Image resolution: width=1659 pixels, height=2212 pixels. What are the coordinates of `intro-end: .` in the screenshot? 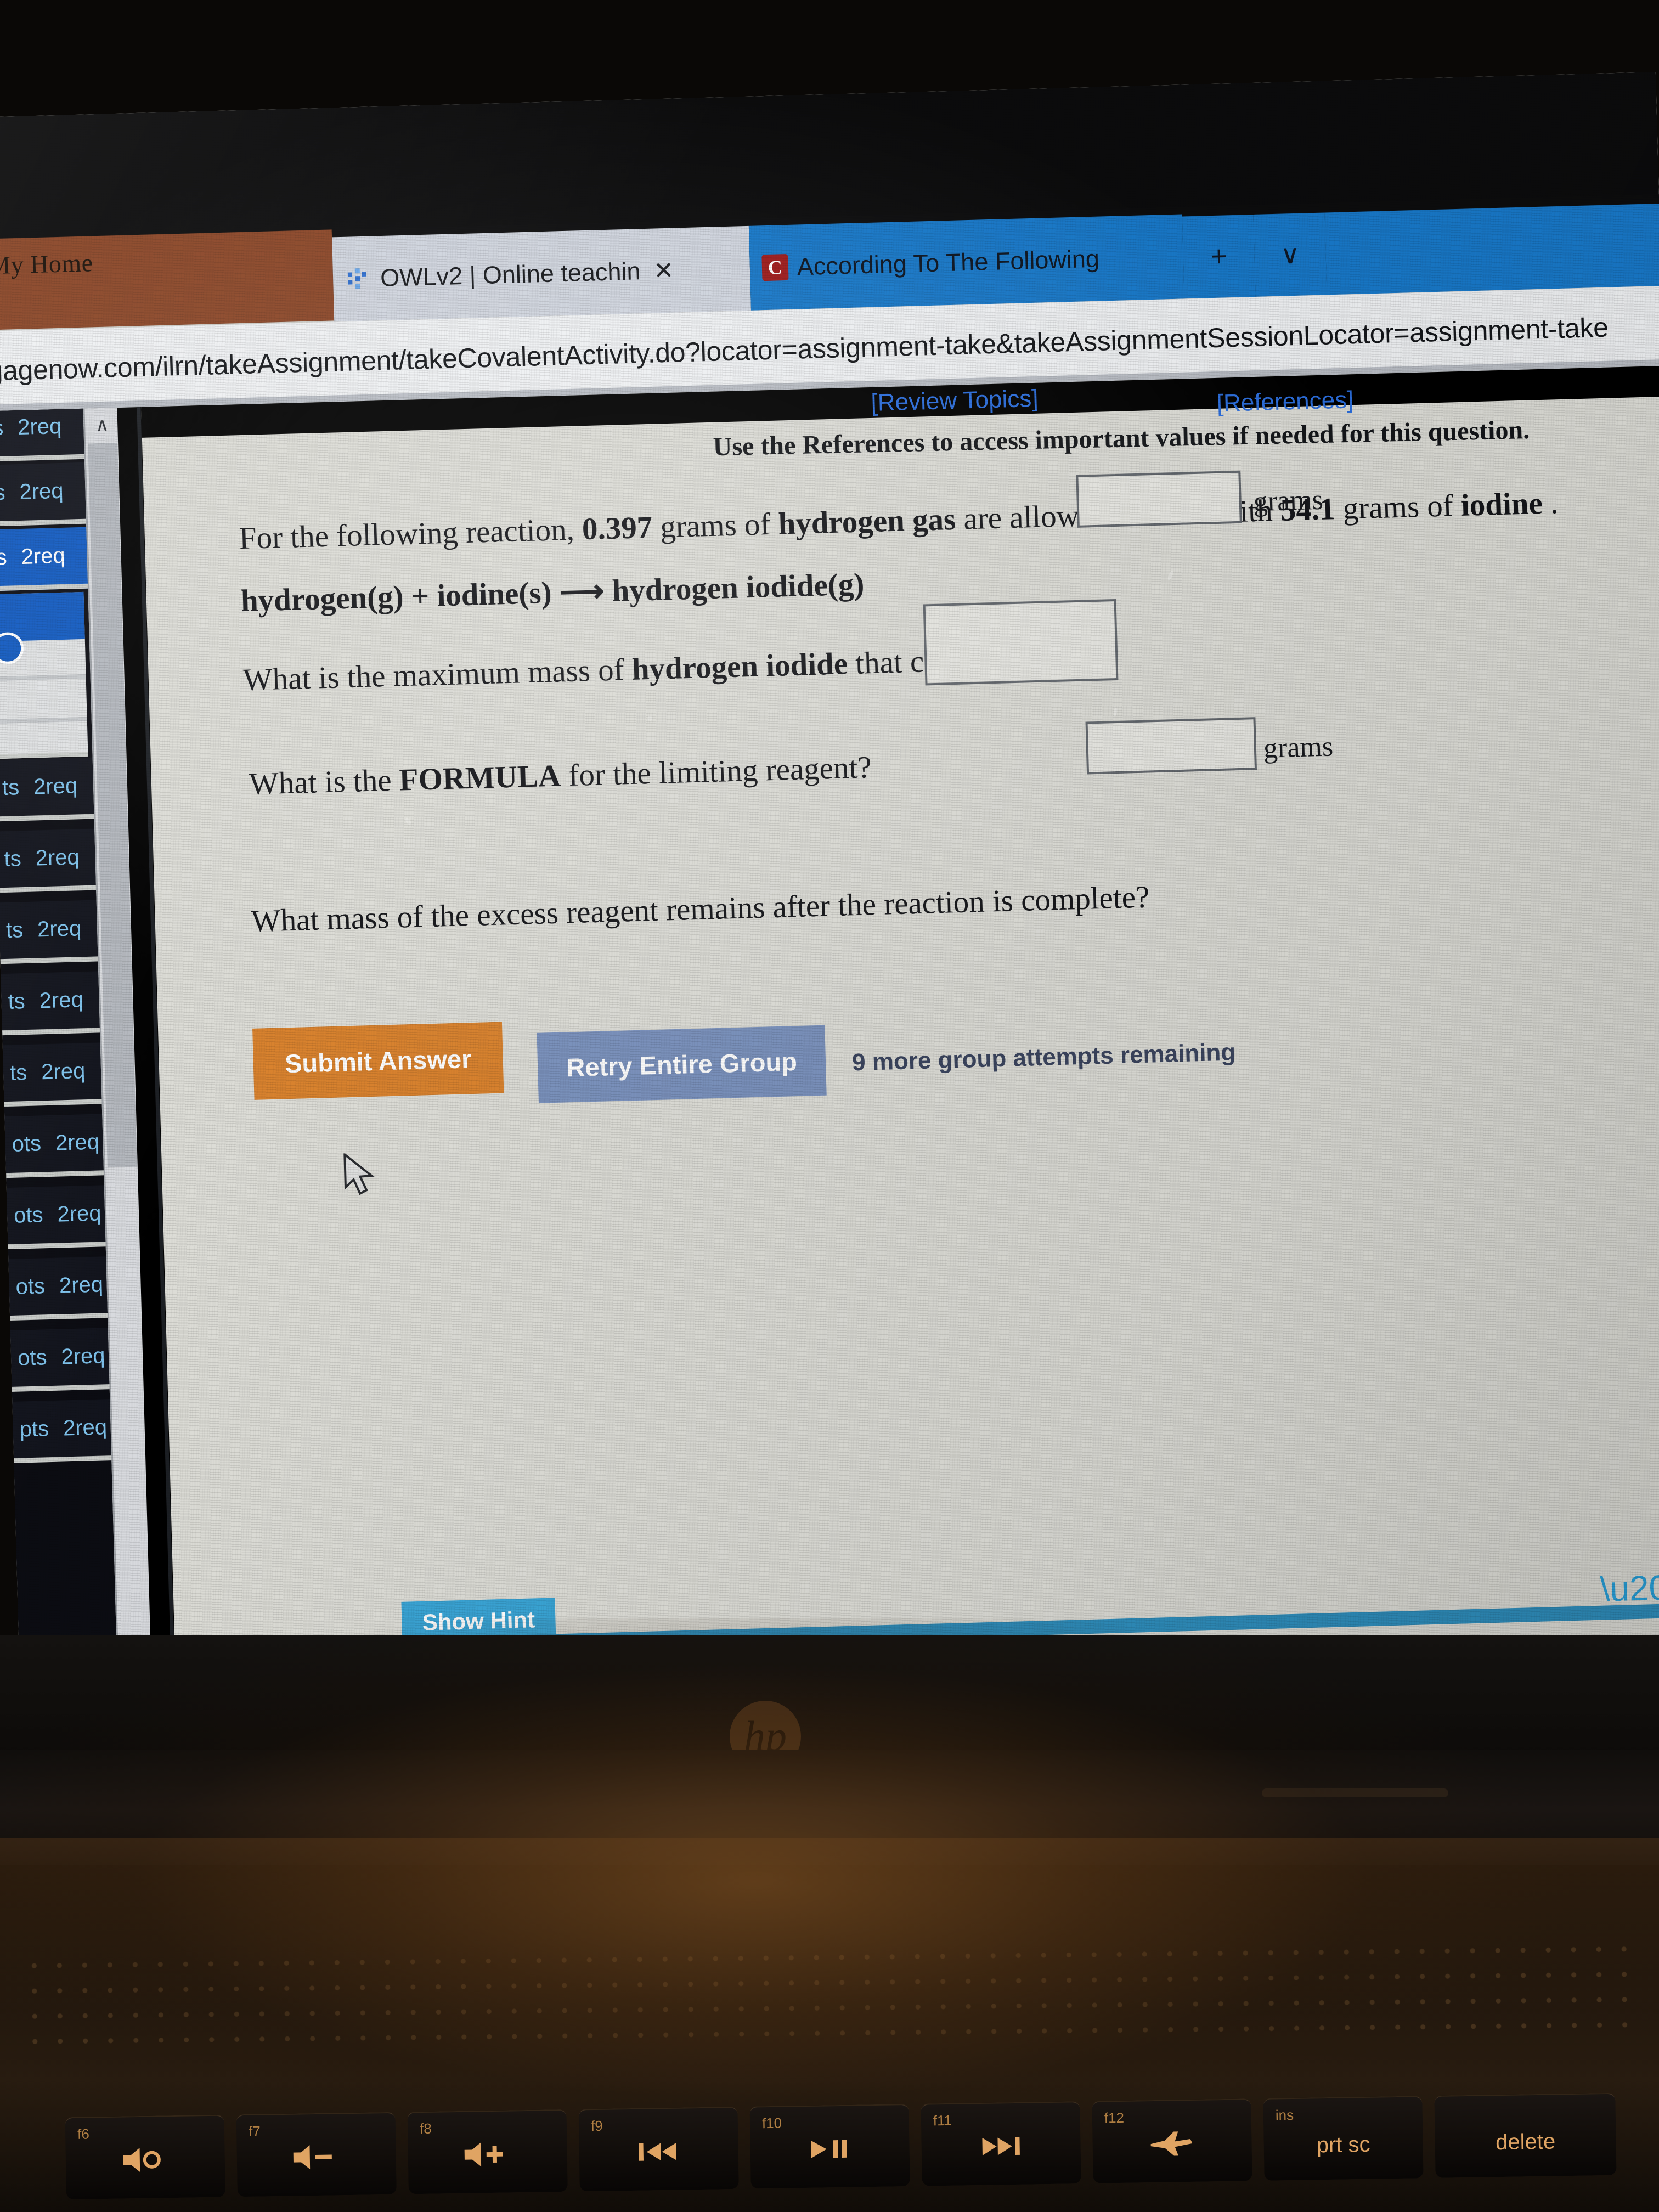 It's located at (1551, 503).